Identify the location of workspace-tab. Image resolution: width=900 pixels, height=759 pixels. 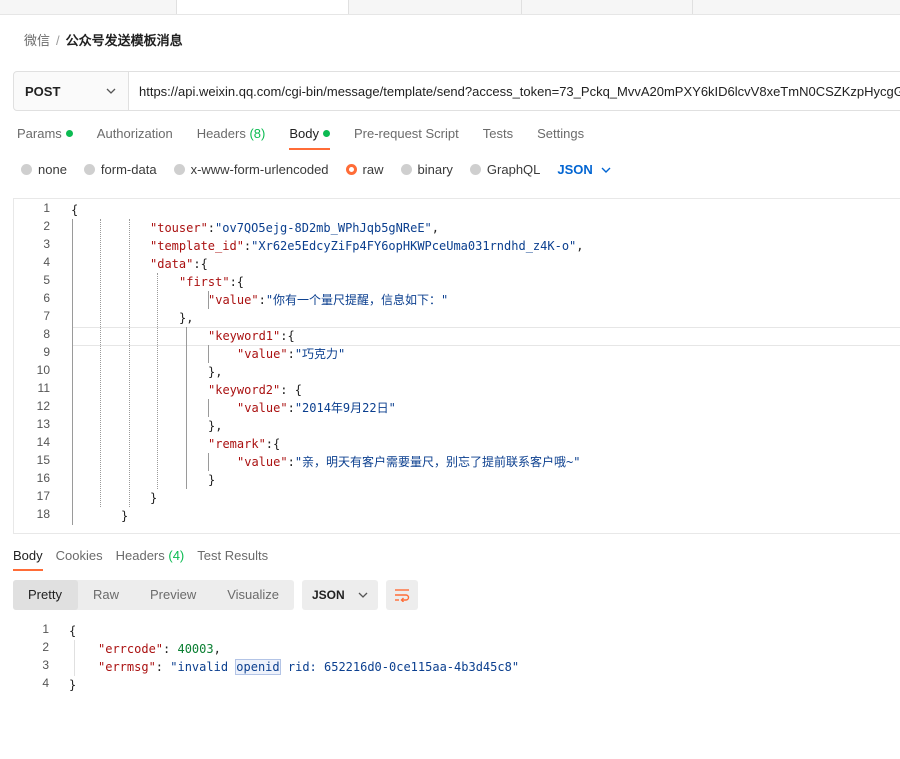
(88, 7).